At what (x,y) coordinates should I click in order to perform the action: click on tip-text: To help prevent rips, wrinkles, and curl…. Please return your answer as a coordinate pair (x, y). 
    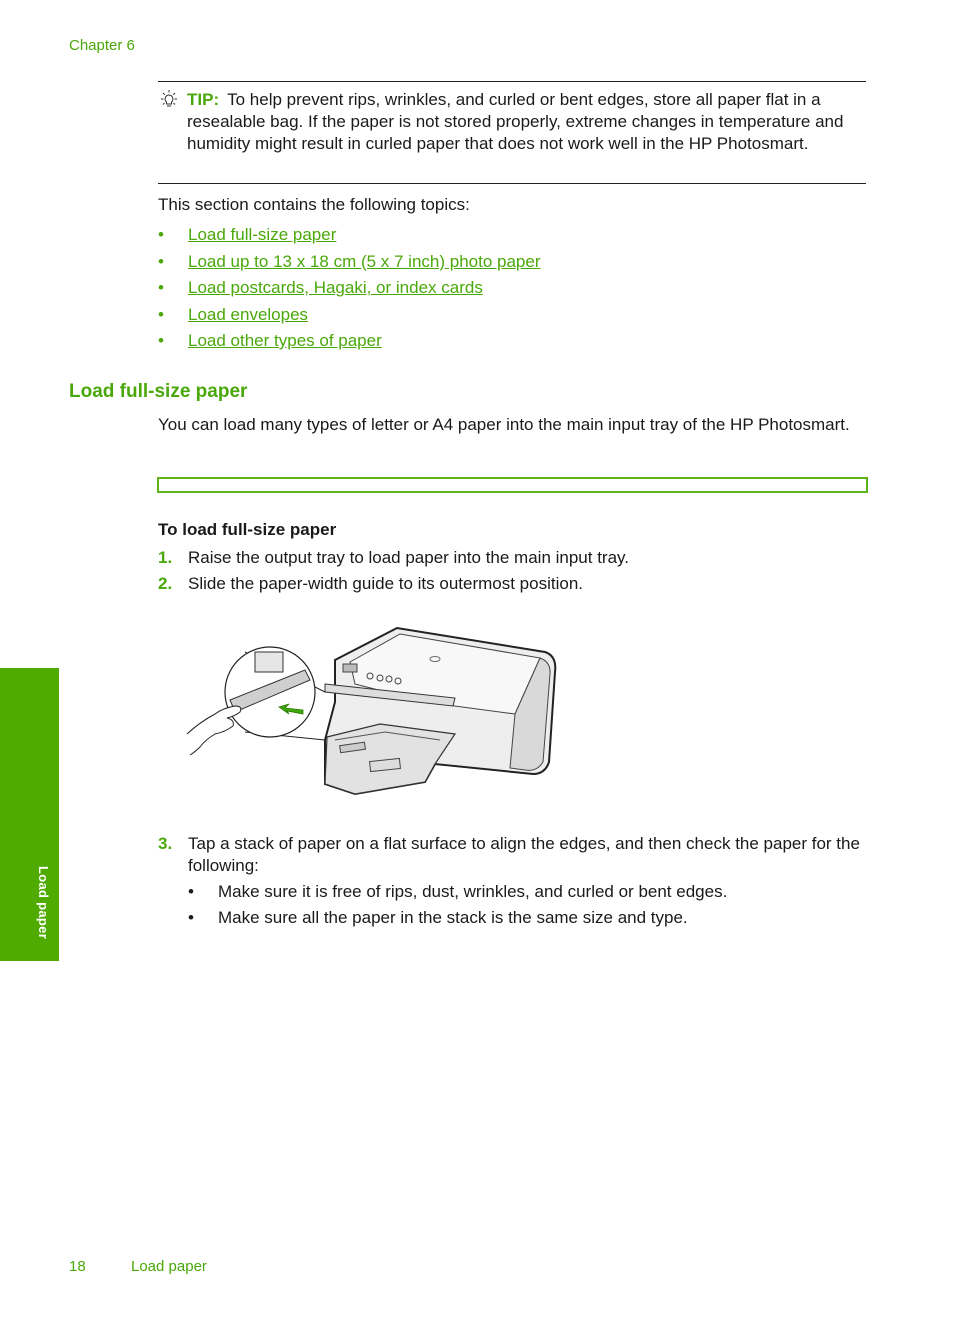
    Looking at the image, I should click on (515, 121).